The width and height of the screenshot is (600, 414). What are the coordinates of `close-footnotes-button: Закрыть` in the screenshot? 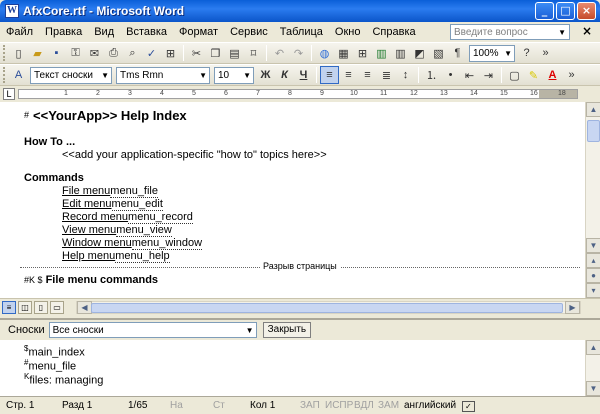 It's located at (287, 330).